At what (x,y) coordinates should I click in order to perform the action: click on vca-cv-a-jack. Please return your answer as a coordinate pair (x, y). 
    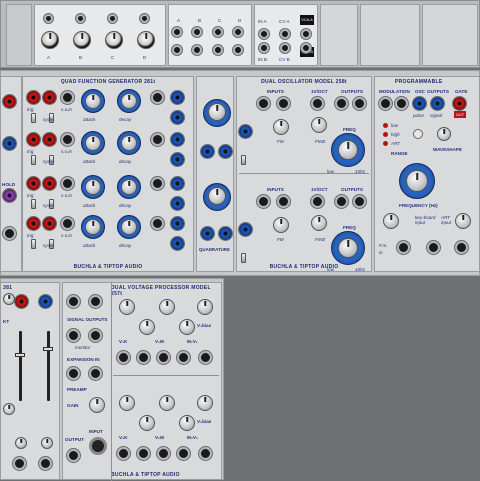
    Looking at the image, I should click on (285, 34).